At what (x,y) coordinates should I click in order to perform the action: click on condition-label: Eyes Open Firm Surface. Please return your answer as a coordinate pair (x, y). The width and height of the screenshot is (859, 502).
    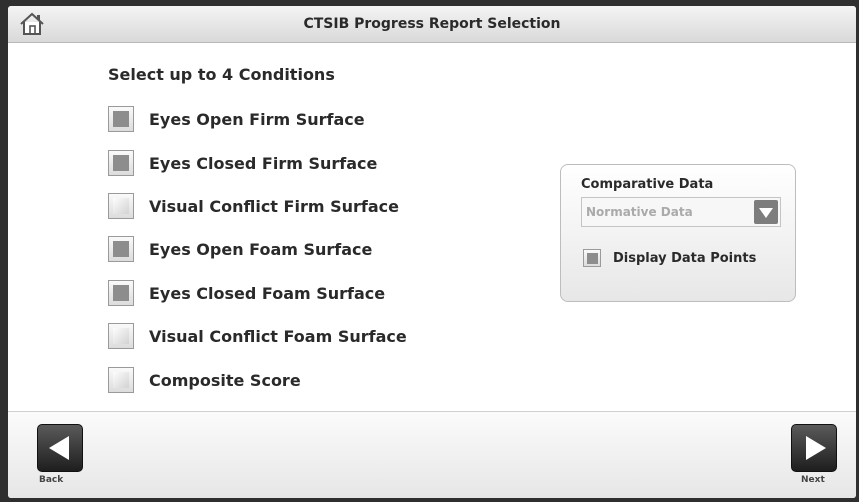
    Looking at the image, I should click on (257, 119).